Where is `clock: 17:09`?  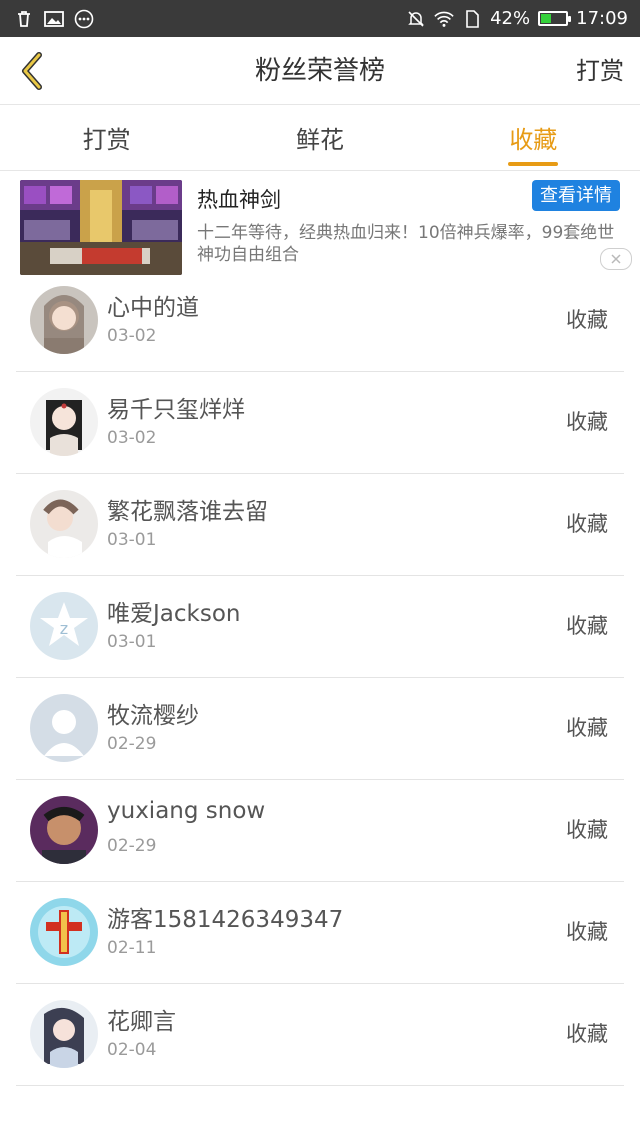
clock: 17:09 is located at coordinates (602, 18).